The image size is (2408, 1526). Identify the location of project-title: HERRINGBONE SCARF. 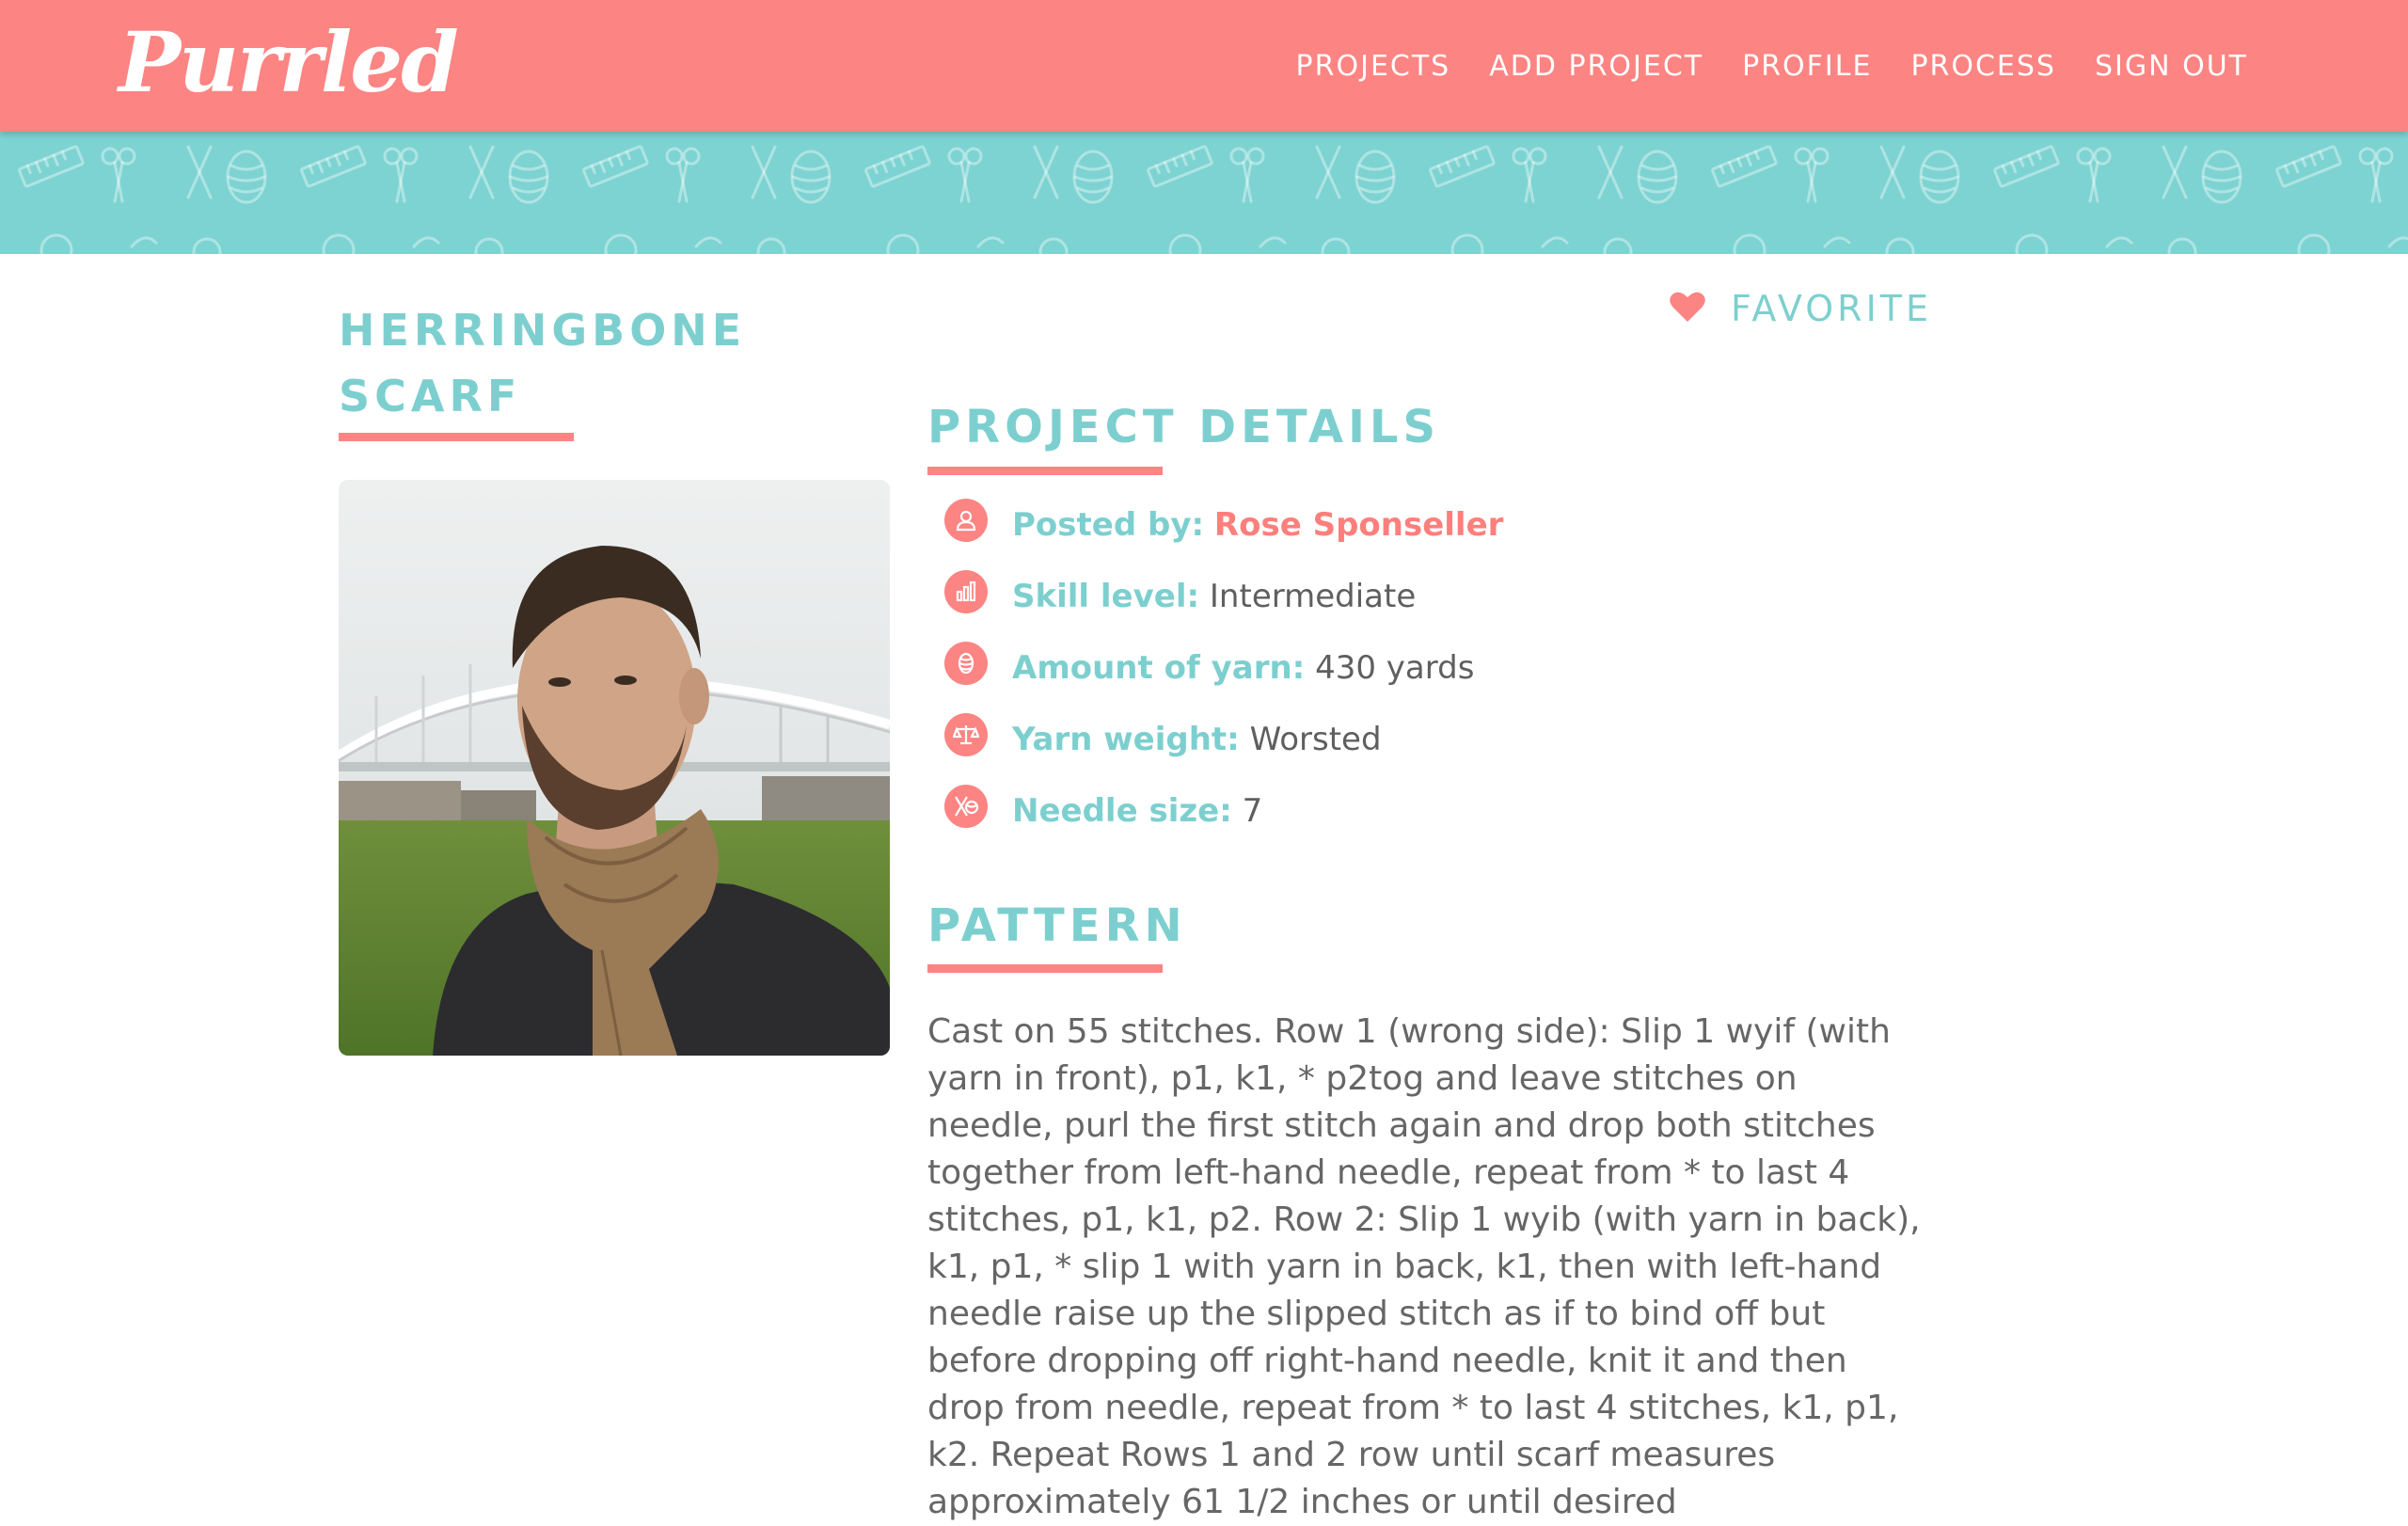
(543, 363).